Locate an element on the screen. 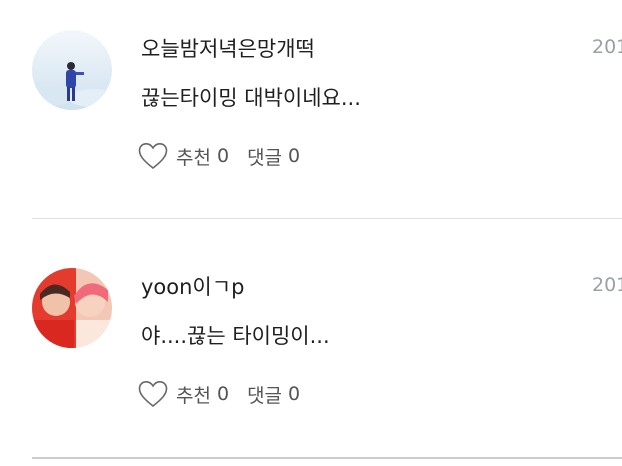  comment-divider is located at coordinates (327, 218).